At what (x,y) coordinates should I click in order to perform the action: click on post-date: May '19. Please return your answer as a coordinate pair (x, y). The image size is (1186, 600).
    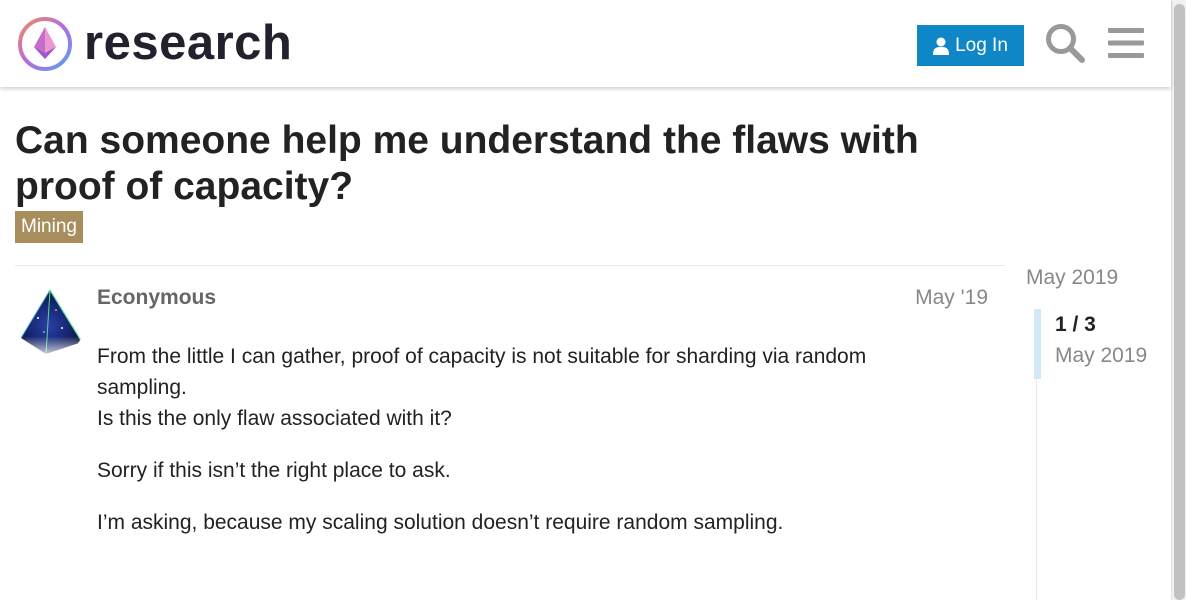
    Looking at the image, I should click on (951, 298).